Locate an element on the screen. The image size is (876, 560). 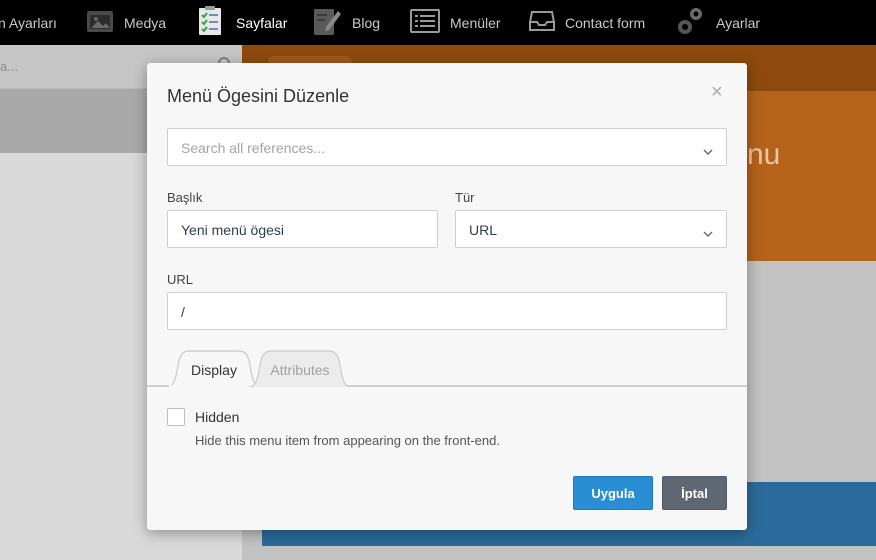
inbox-icon is located at coordinates (542, 22).